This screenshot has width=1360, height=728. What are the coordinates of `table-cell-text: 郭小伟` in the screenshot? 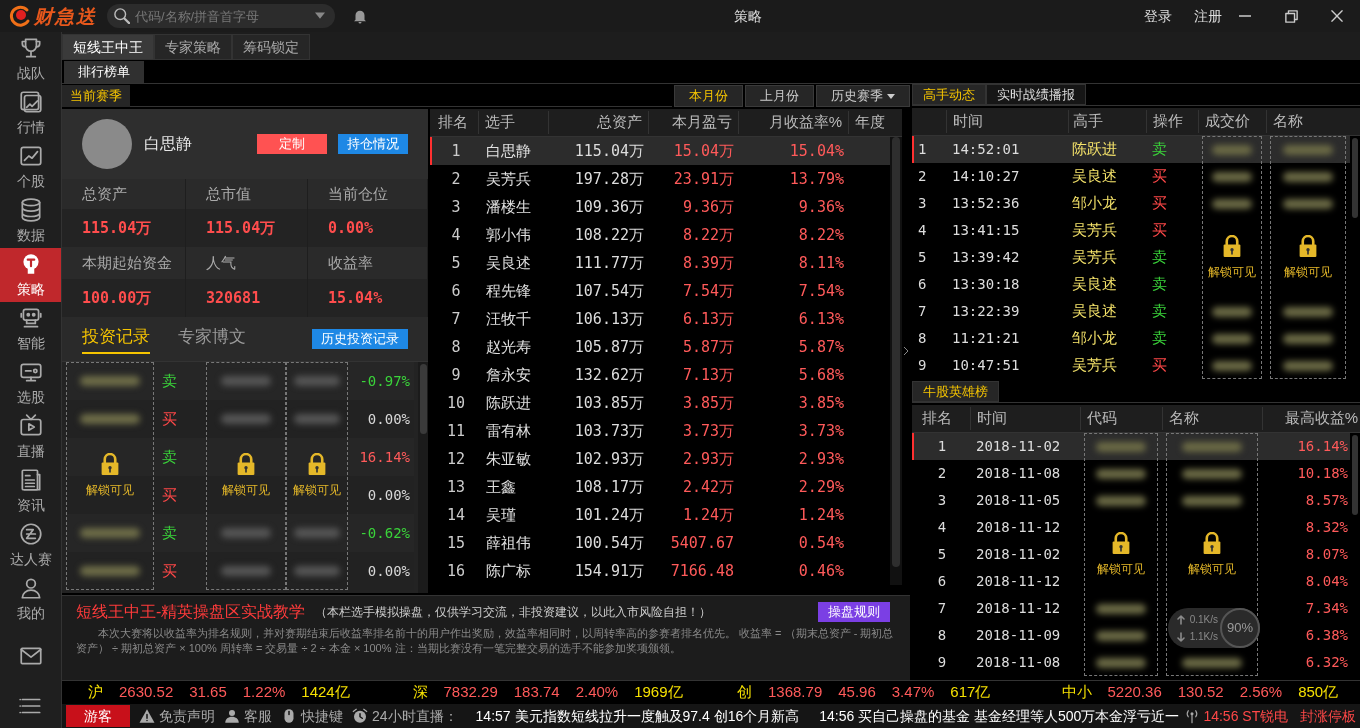 It's located at (508, 234).